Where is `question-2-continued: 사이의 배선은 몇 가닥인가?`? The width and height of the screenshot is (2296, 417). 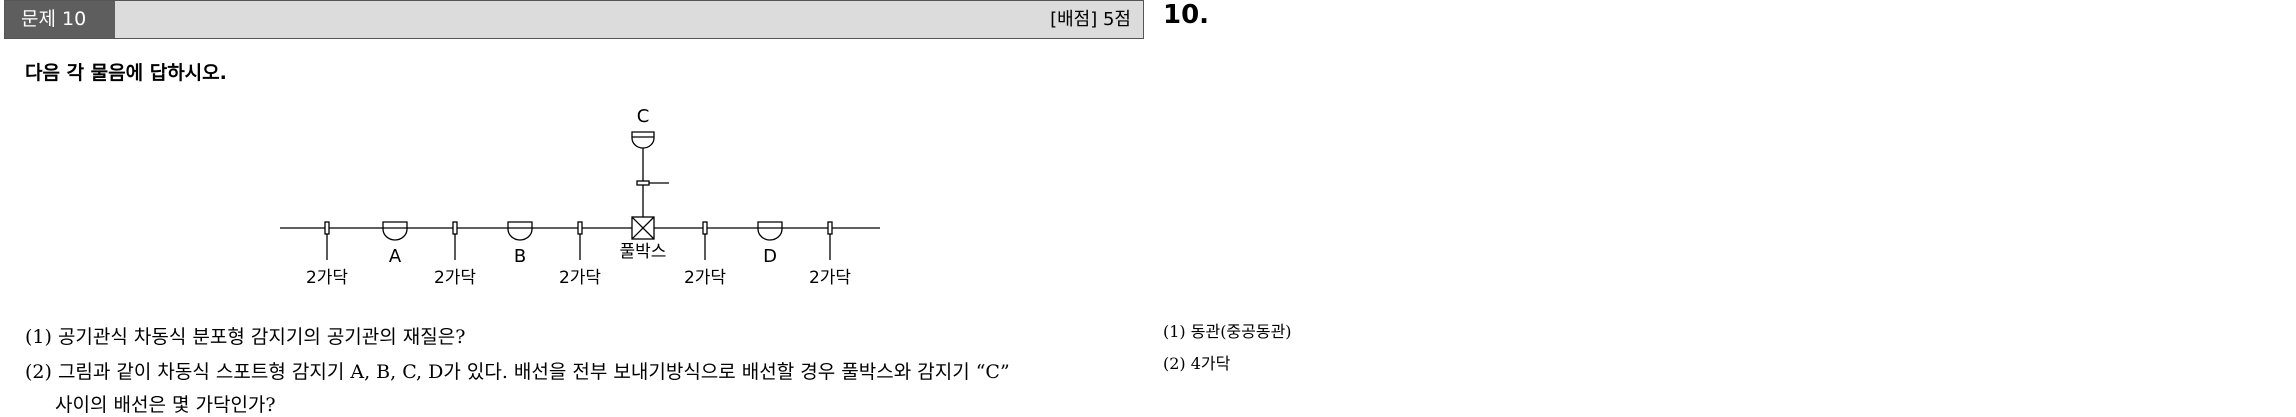 question-2-continued: 사이의 배선은 몇 가닥인가? is located at coordinates (165, 405).